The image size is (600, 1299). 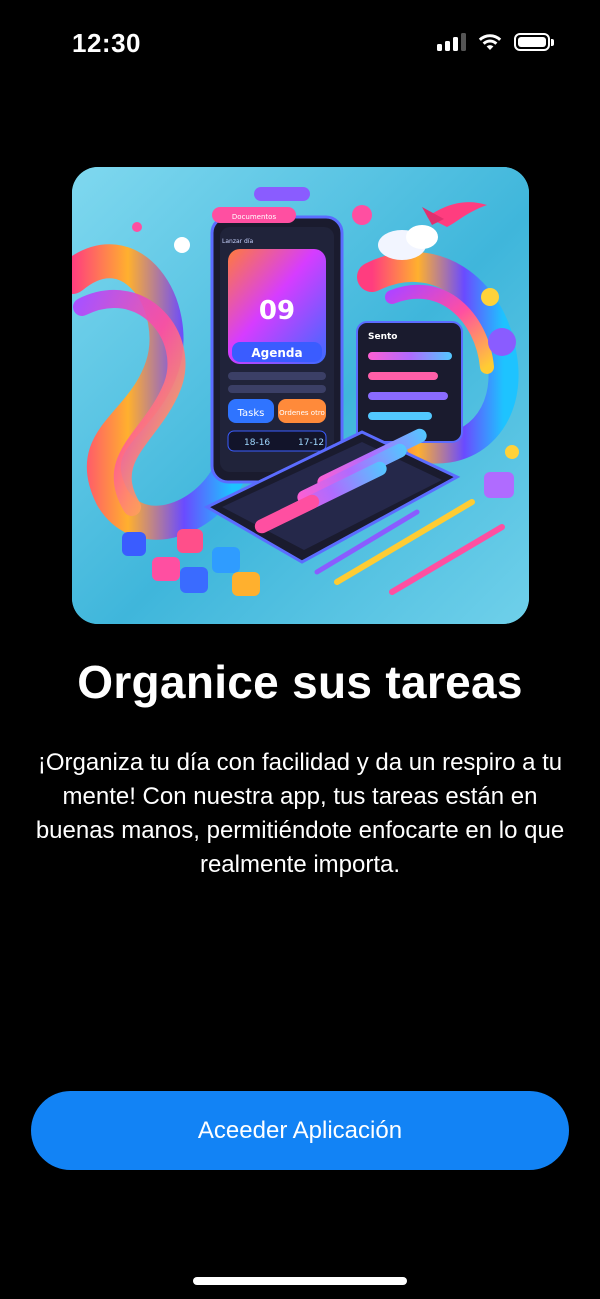 What do you see at coordinates (276, 353) in the screenshot?
I see `hero-screen-label: Agenda` at bounding box center [276, 353].